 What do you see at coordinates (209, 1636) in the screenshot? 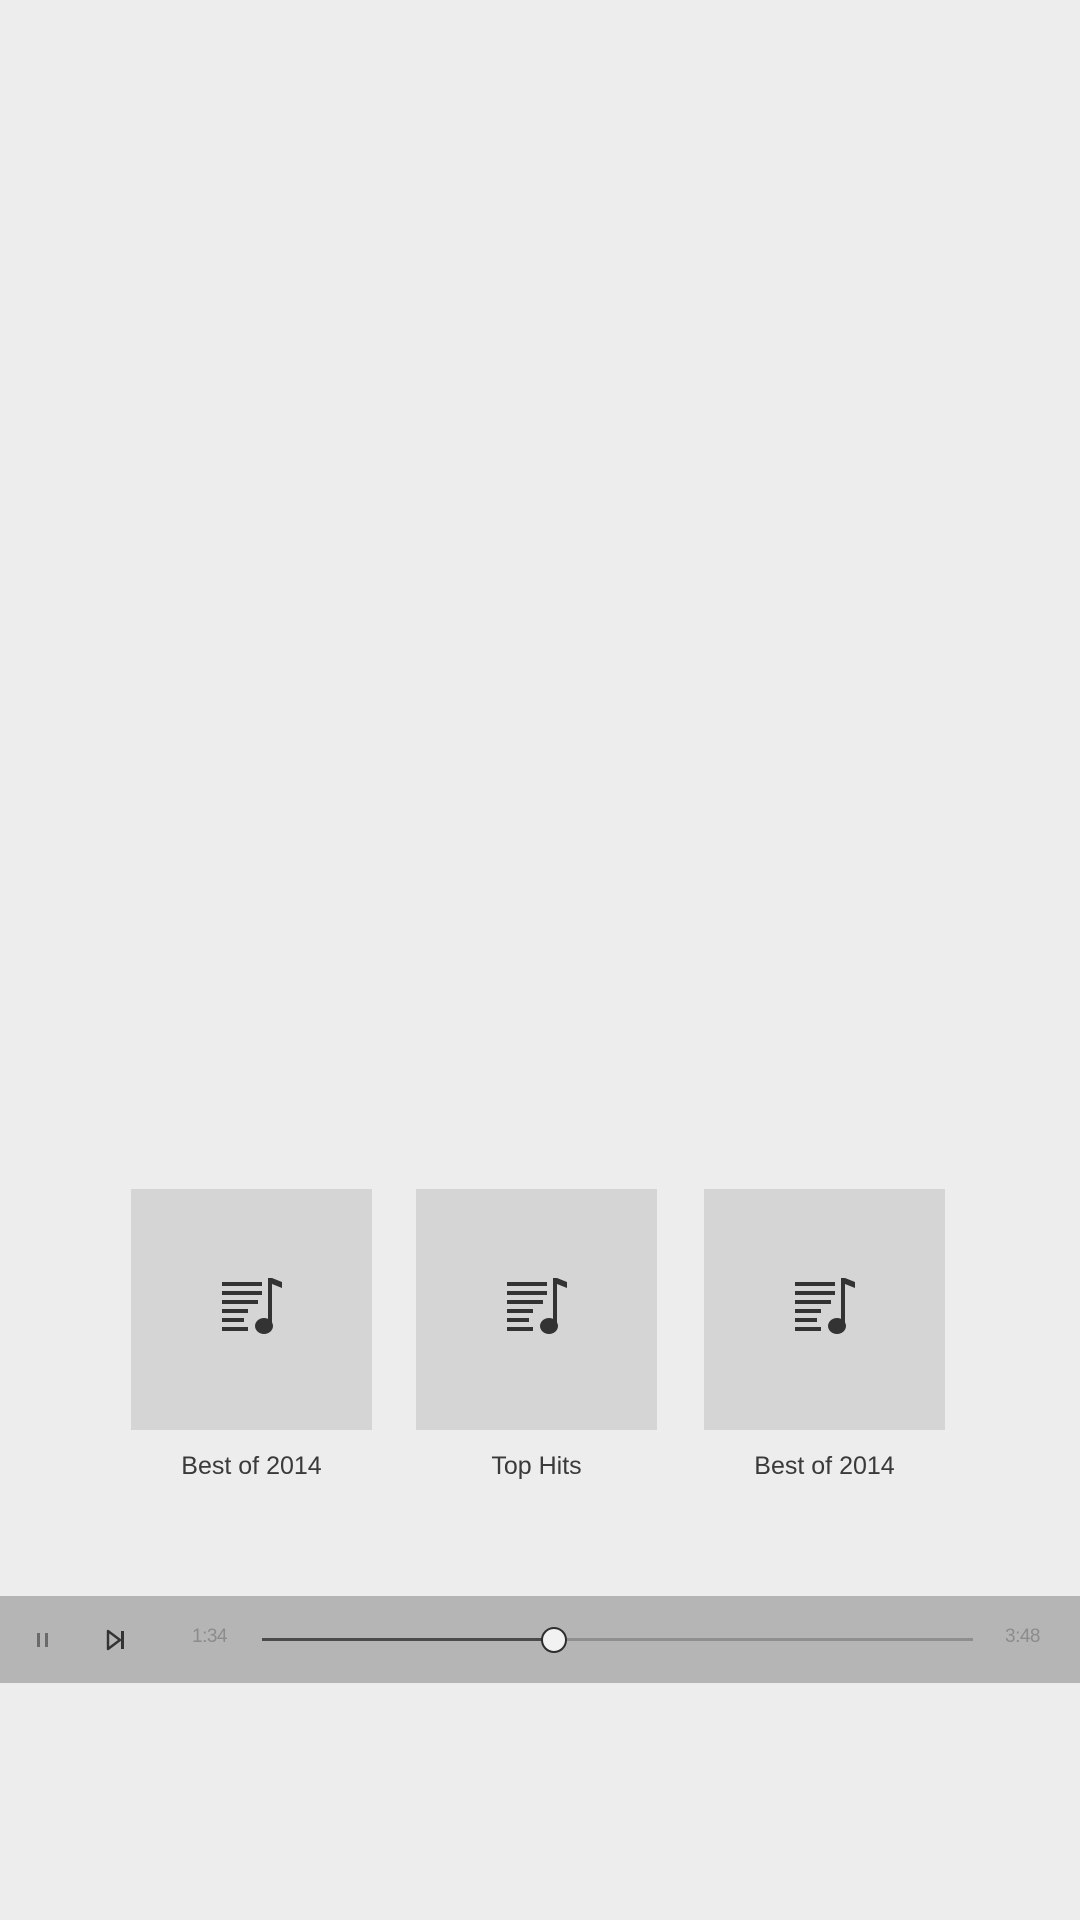
I see `elapsed-time: 1:34` at bounding box center [209, 1636].